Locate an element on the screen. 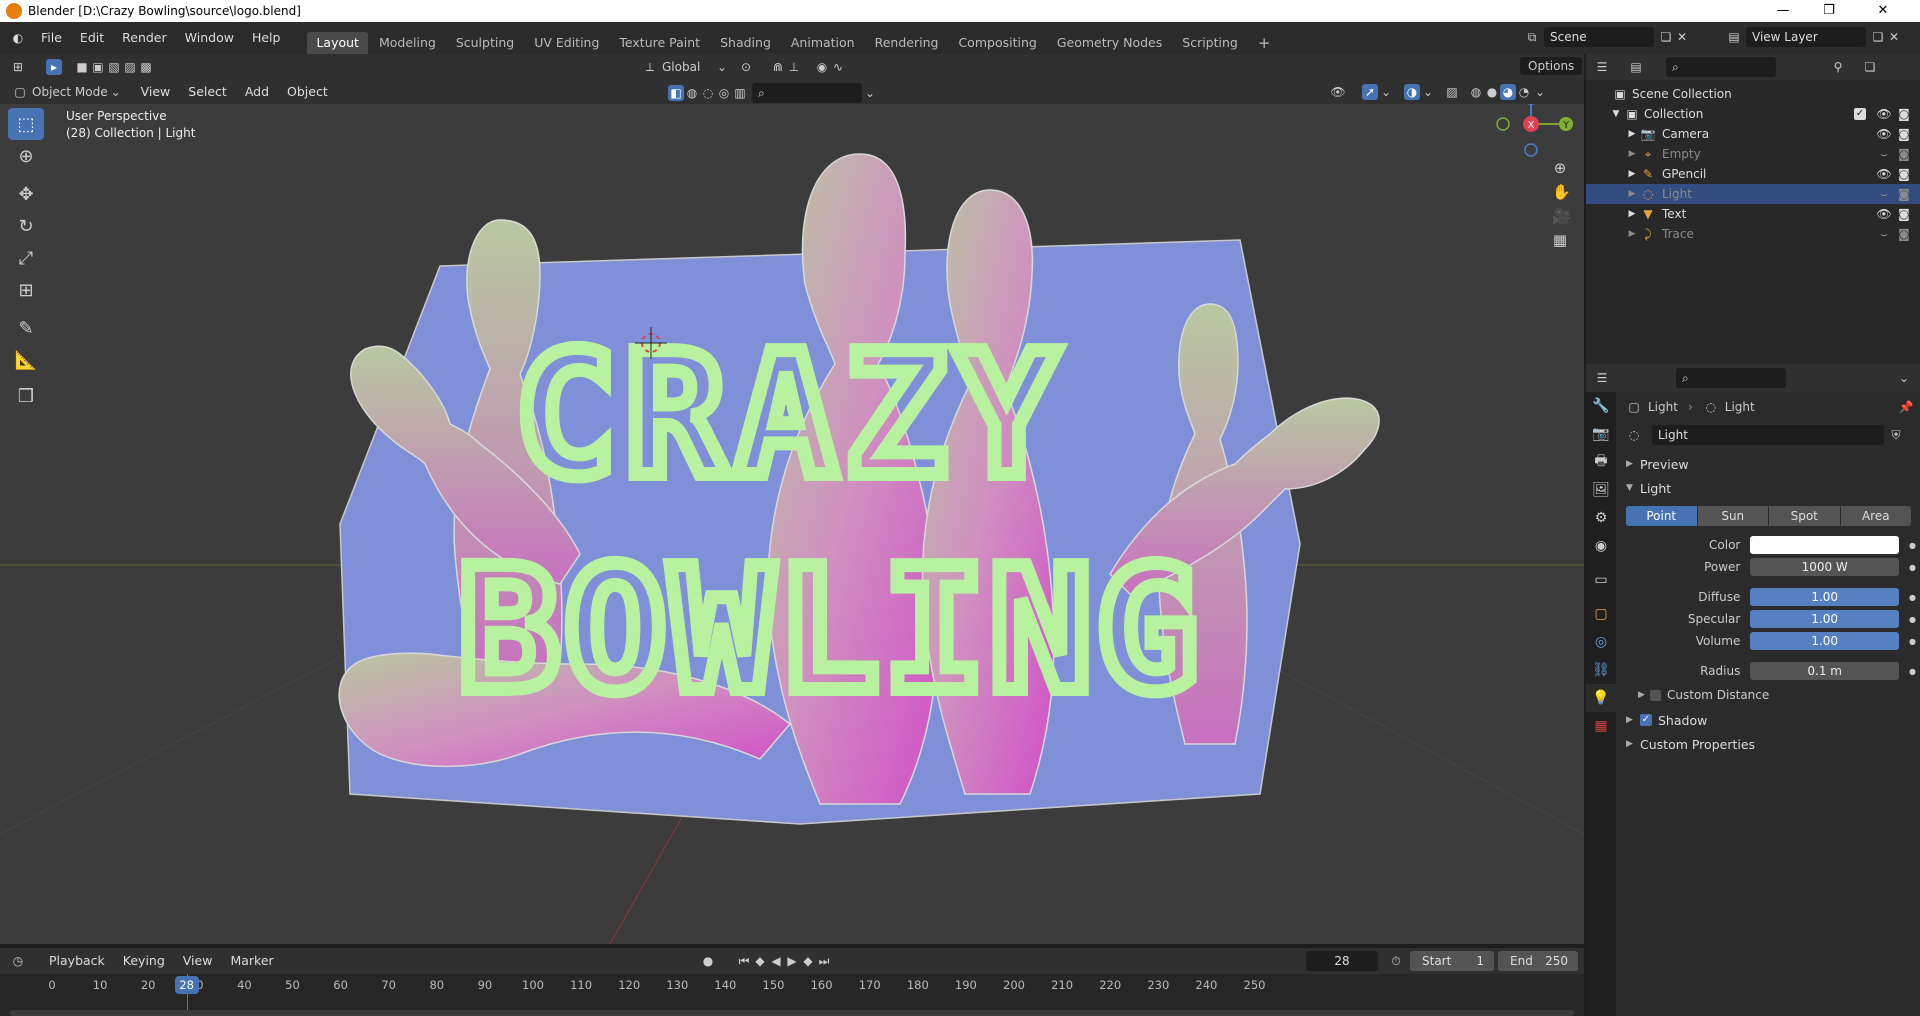  filter-world-icon: ◎ is located at coordinates (724, 93).